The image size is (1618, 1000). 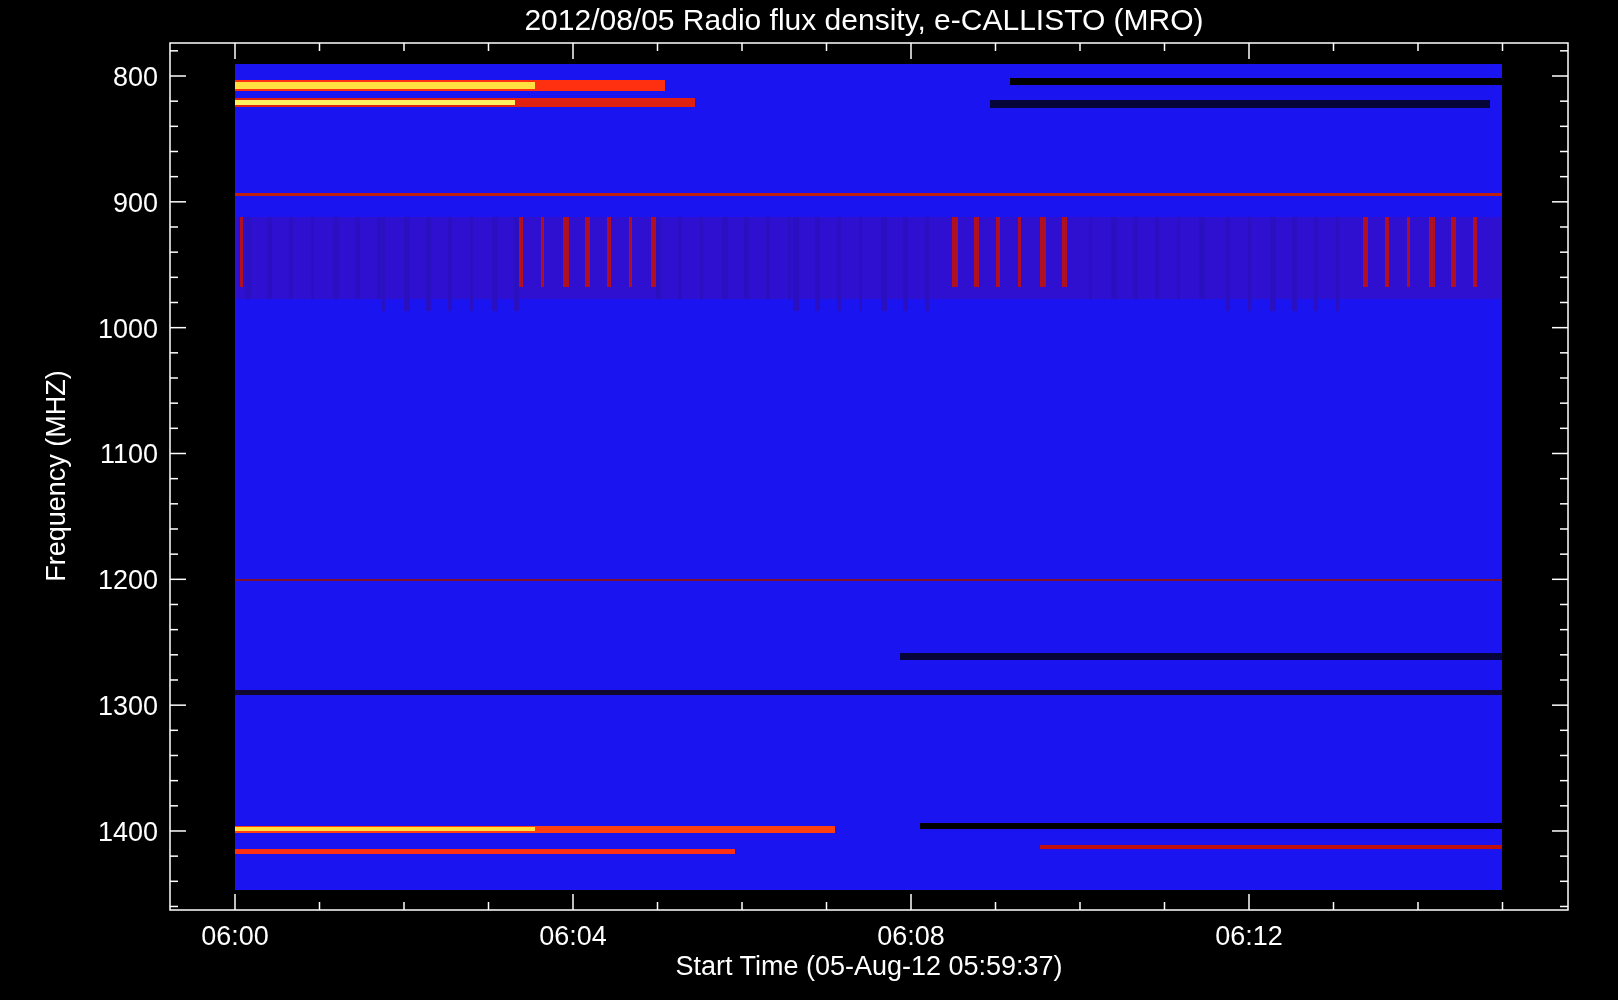 What do you see at coordinates (128, 454) in the screenshot?
I see `y-tick-label: 1100` at bounding box center [128, 454].